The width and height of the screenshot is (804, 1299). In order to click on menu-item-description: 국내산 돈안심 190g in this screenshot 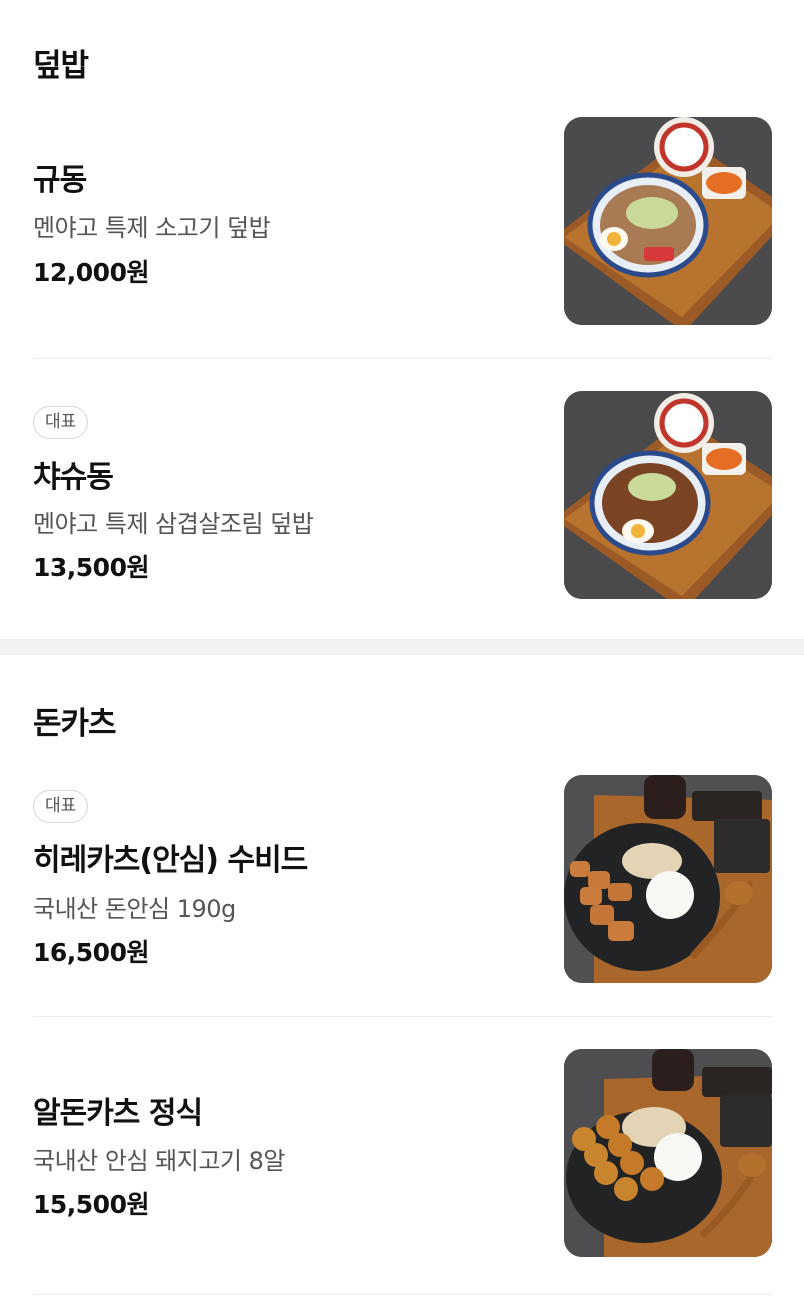, I will do `click(134, 909)`.